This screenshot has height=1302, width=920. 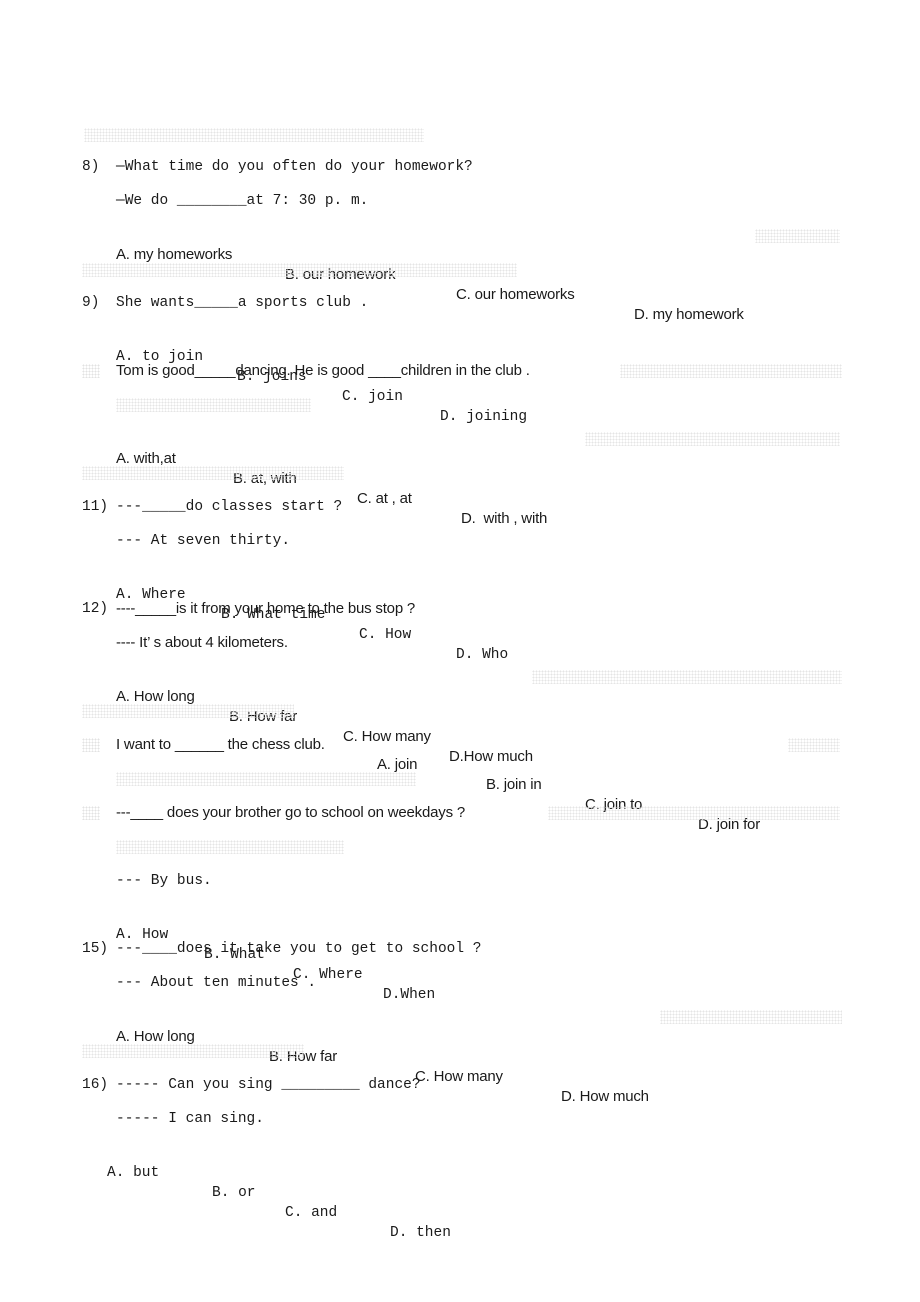 What do you see at coordinates (95, 609) in the screenshot?
I see `question-number: 12)` at bounding box center [95, 609].